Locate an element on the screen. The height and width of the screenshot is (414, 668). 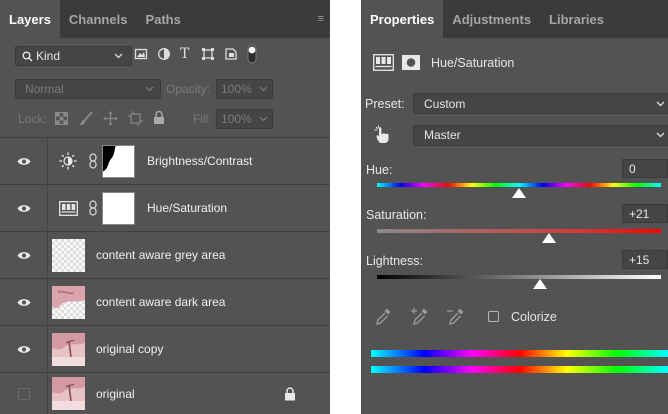
lock-row: Lock: Fill: 100% is located at coordinates (165, 119).